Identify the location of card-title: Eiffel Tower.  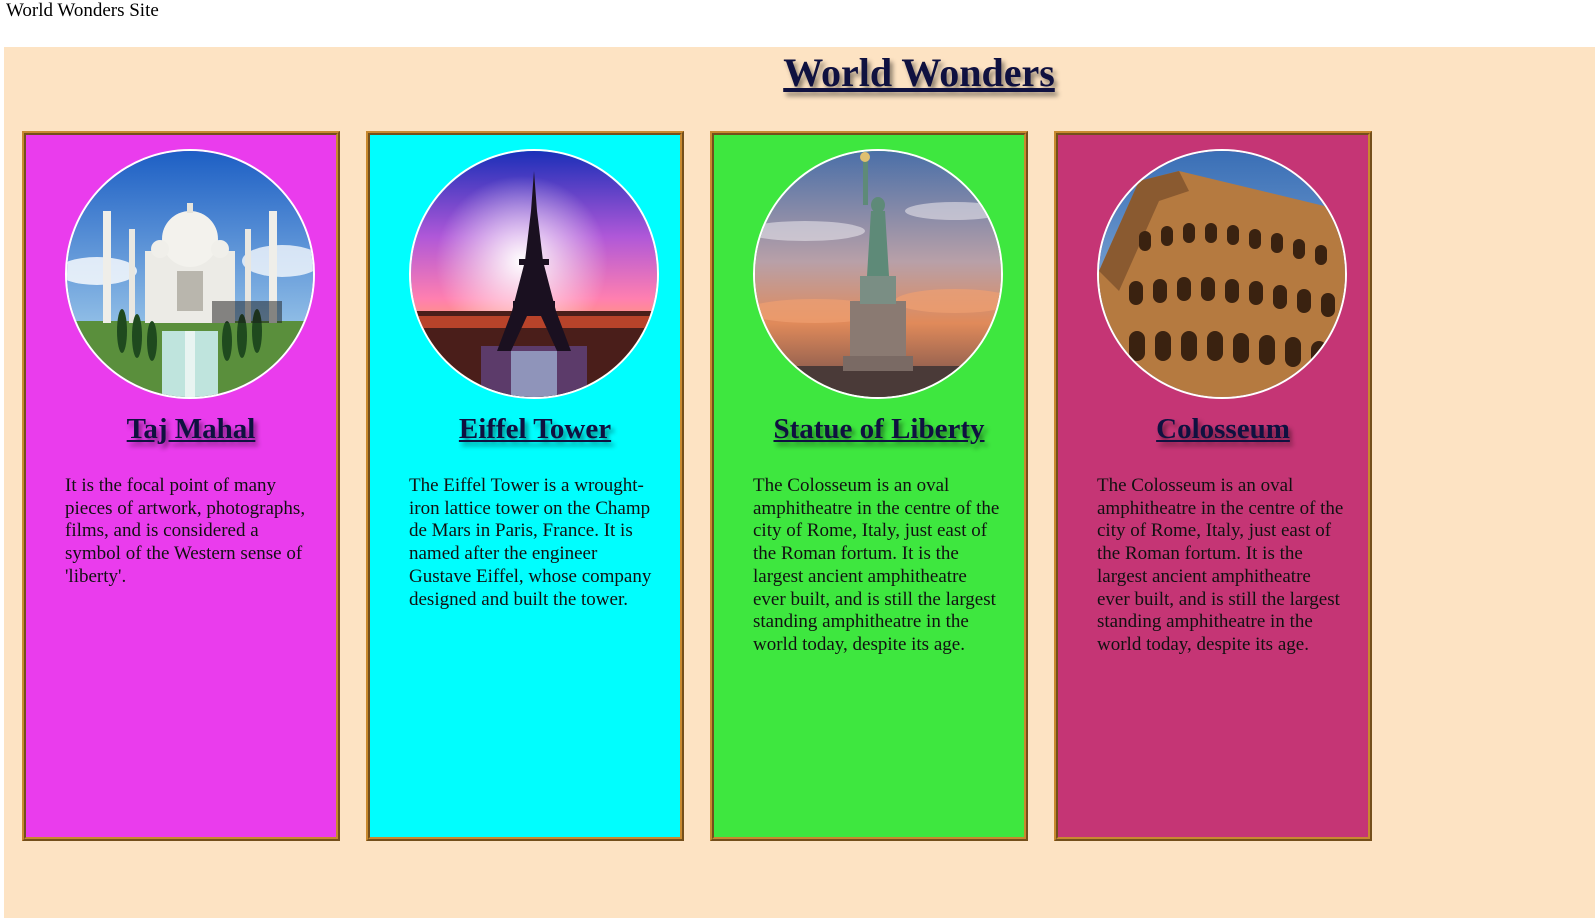
(535, 429).